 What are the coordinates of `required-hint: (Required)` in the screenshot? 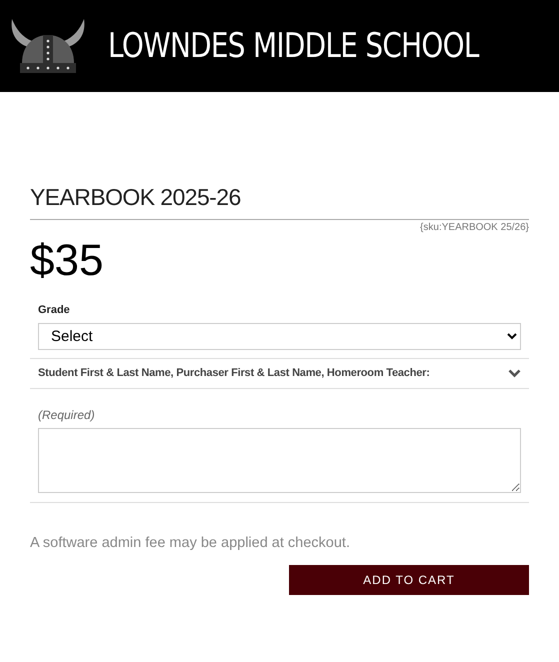 It's located at (66, 415).